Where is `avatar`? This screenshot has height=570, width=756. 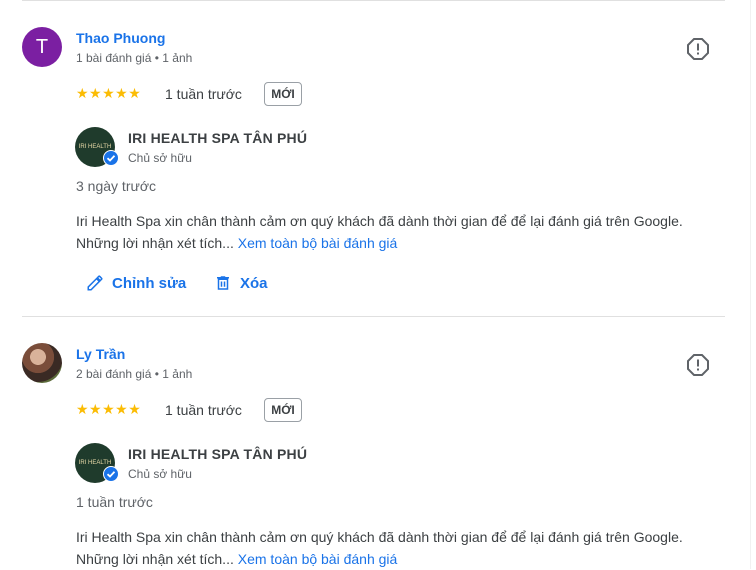
avatar is located at coordinates (42, 363).